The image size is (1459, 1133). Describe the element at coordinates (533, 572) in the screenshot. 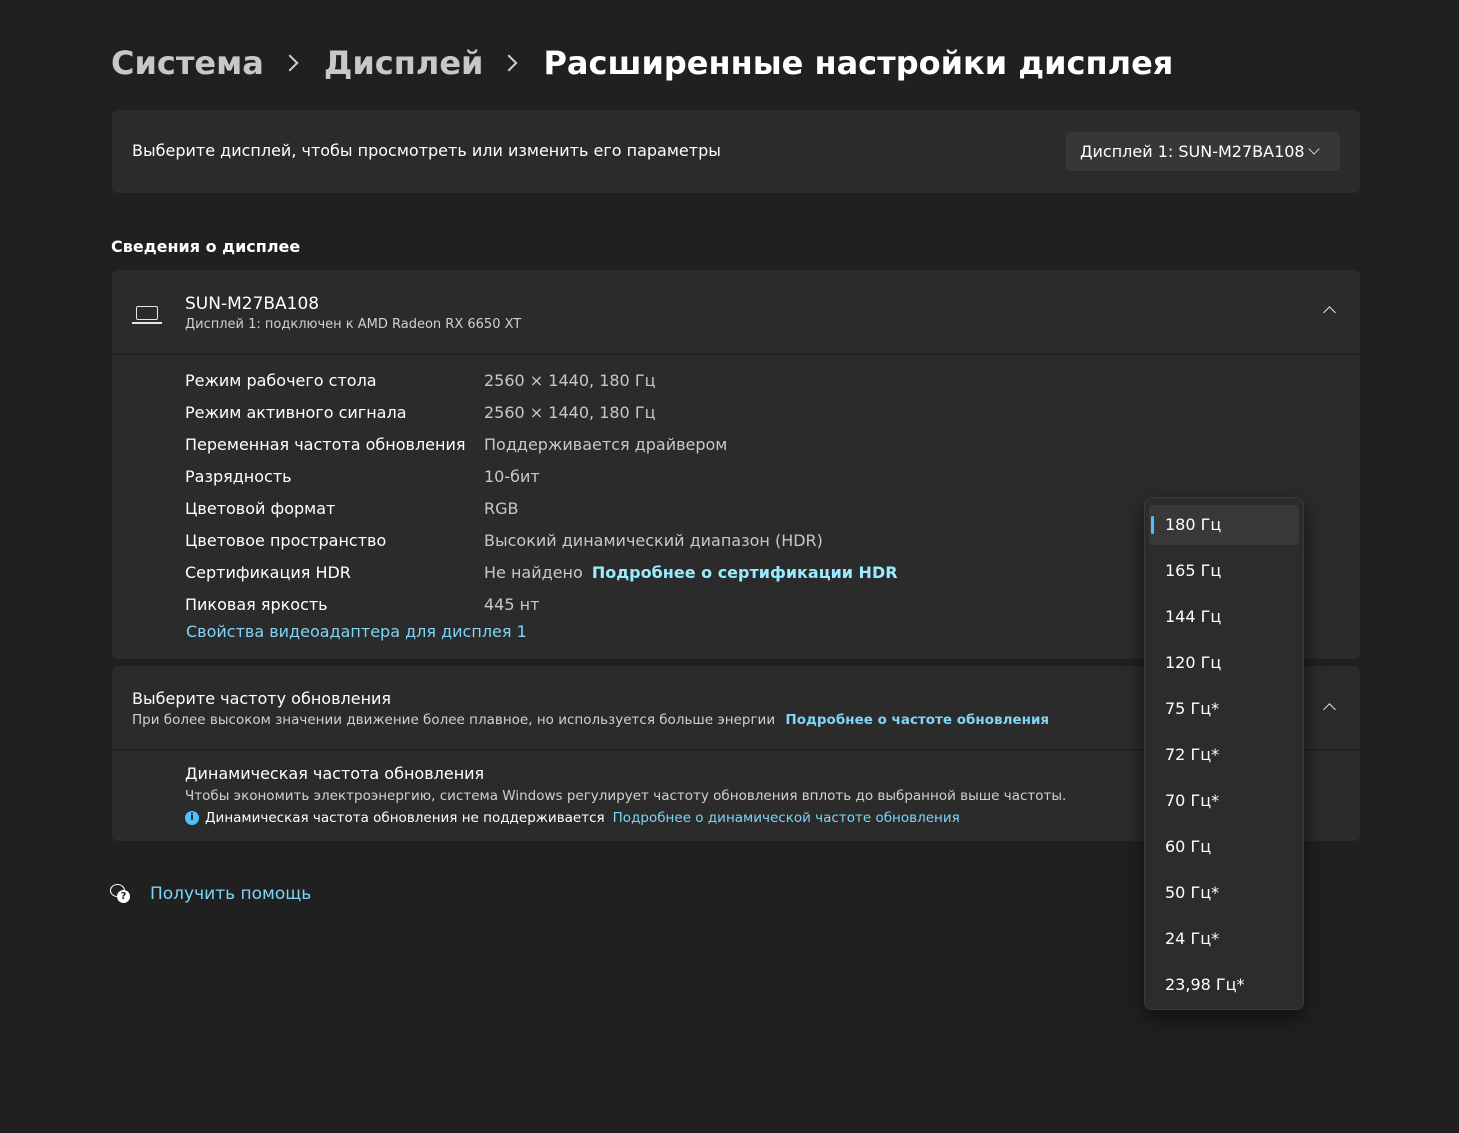

I see `hdr-status: Не найдено` at that location.